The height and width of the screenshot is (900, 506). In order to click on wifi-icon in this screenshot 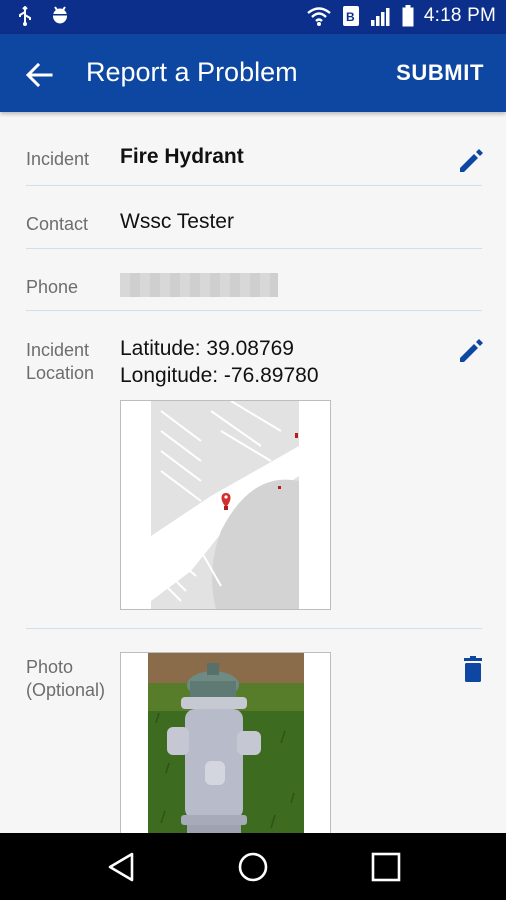, I will do `click(319, 16)`.